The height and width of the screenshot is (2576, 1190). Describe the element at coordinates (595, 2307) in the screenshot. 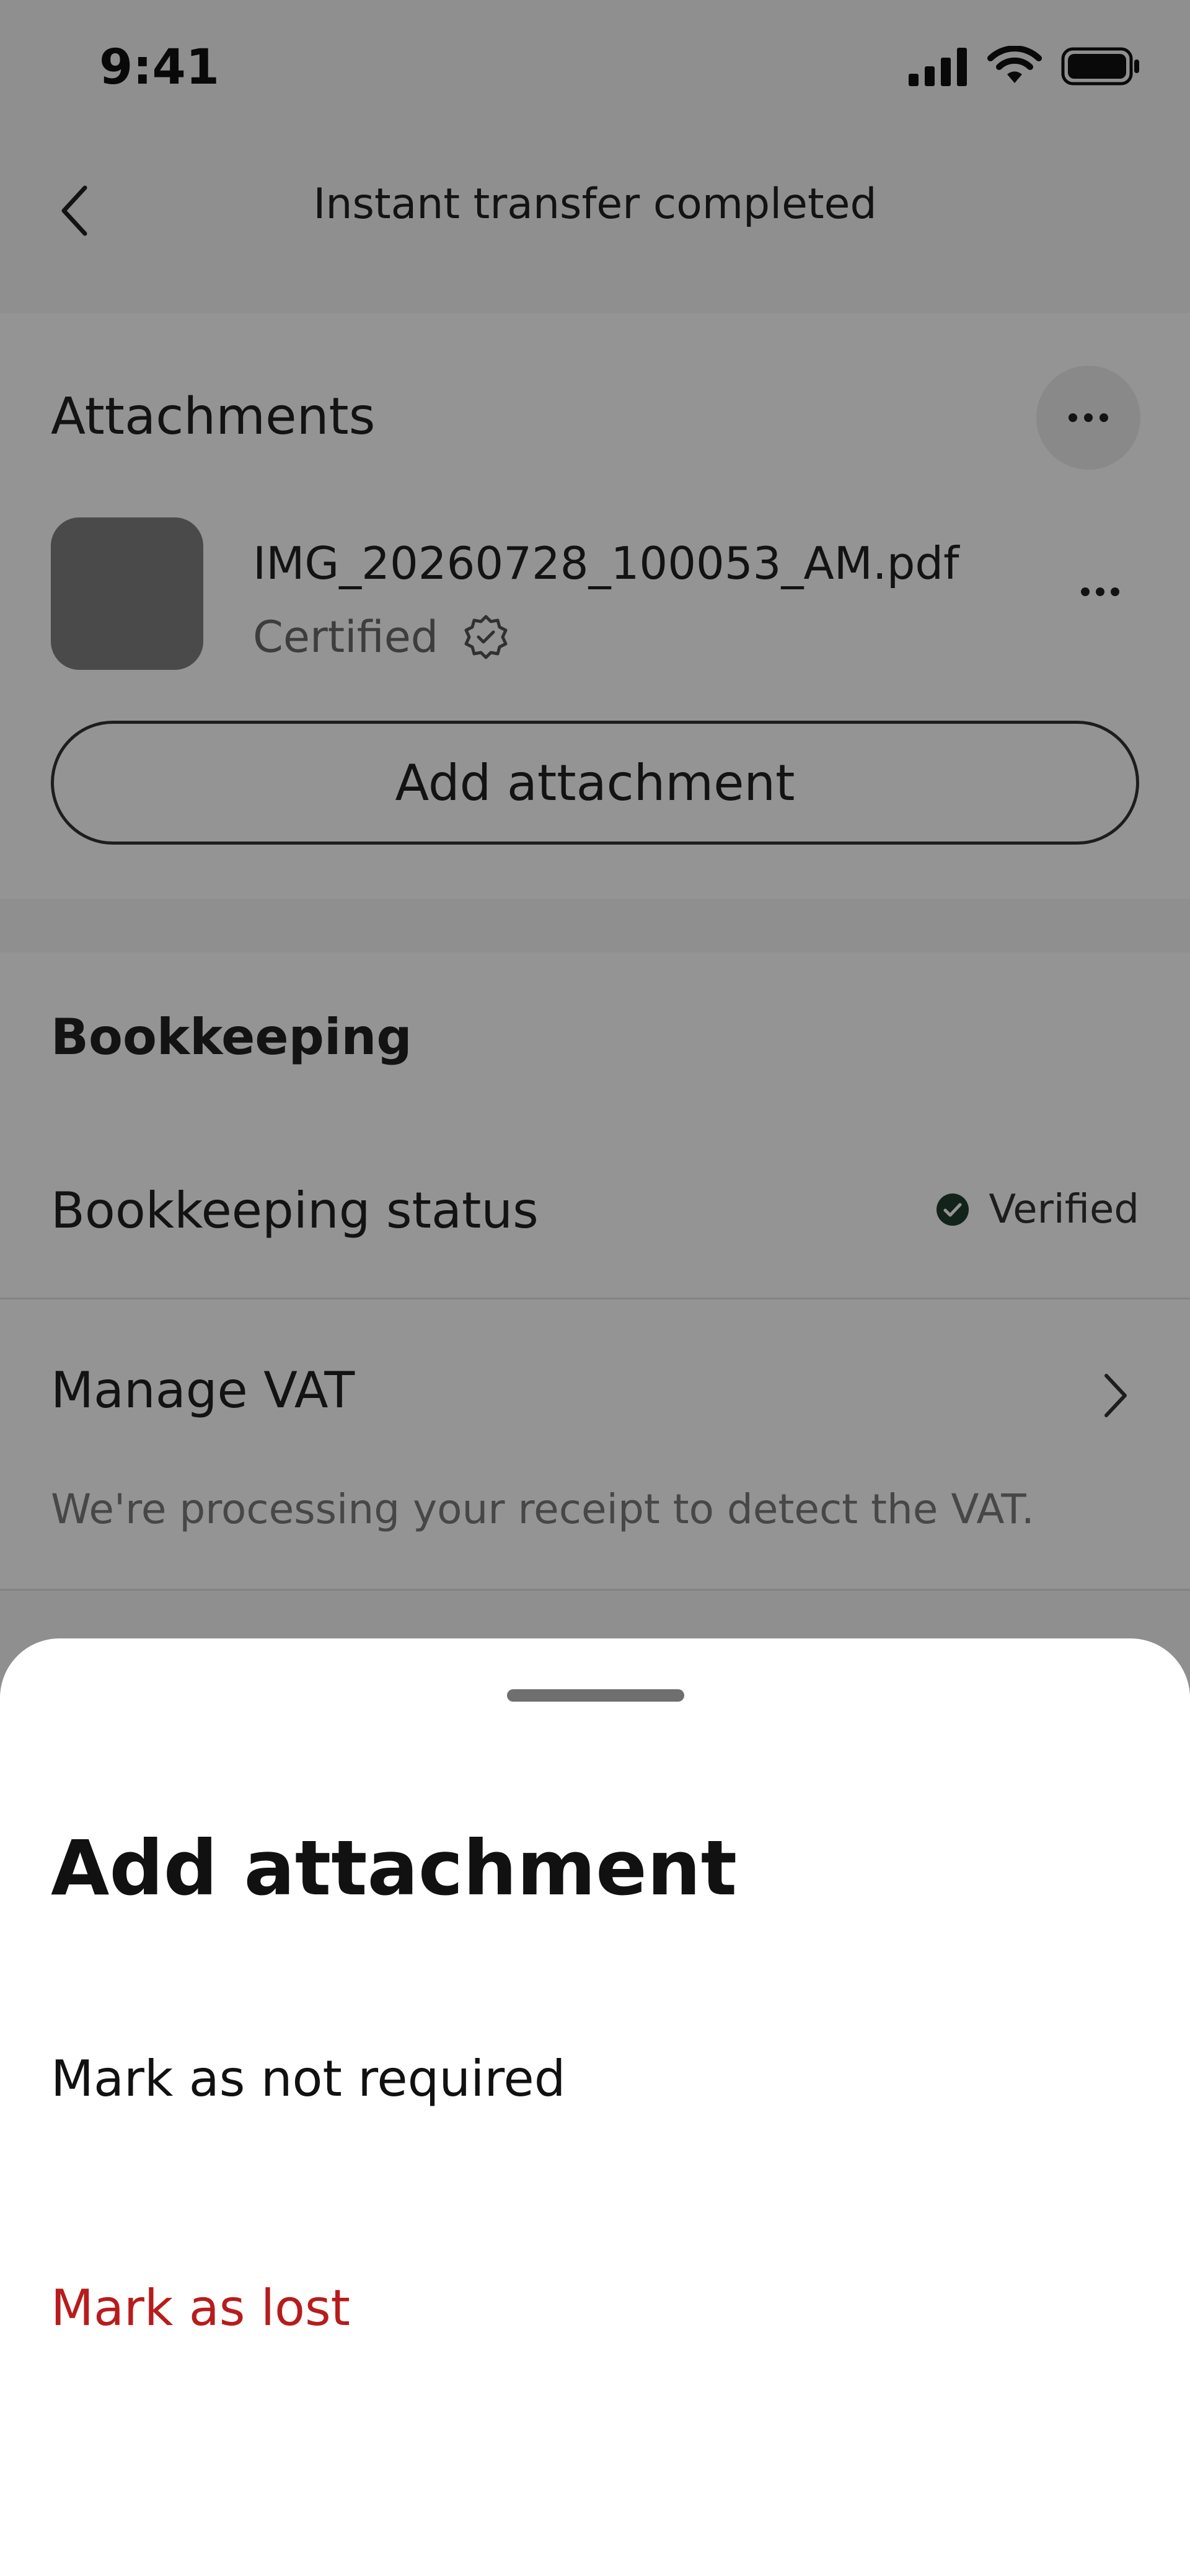

I see `mark-as-lost-option: Mark as lost` at that location.